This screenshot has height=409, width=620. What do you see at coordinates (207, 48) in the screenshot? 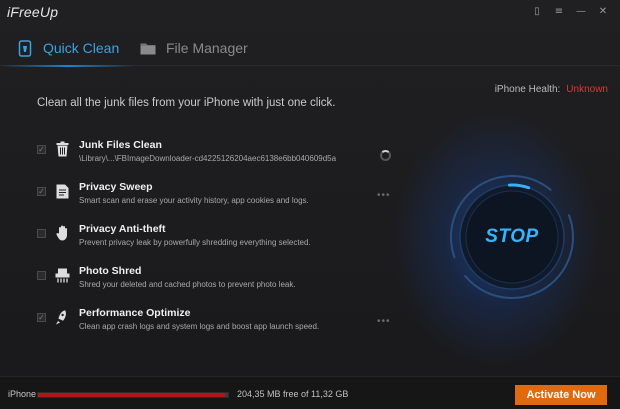
I see `tab-label: File Manager` at bounding box center [207, 48].